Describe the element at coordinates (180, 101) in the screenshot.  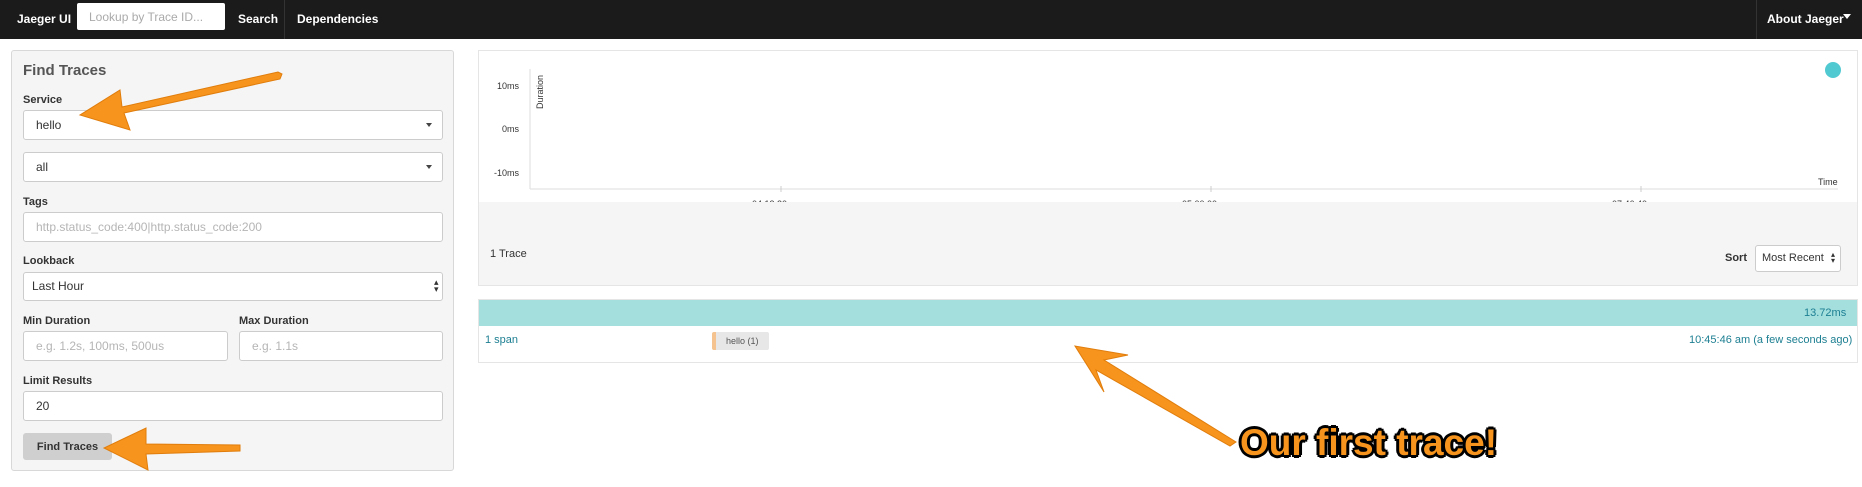
I see `arrow-to-service` at that location.